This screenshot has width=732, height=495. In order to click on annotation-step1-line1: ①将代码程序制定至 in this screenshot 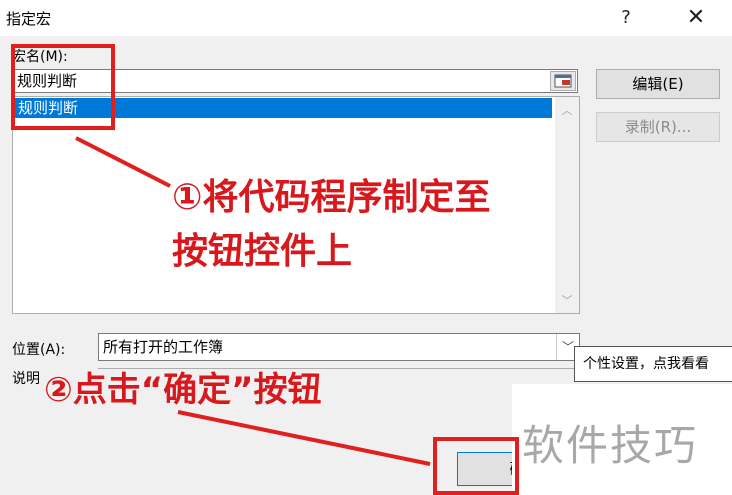, I will do `click(331, 197)`.